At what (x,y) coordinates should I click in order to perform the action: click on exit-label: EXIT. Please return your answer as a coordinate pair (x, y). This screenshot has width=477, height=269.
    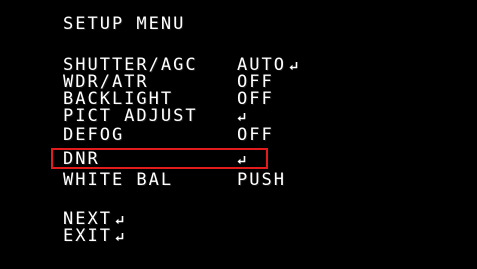
    Looking at the image, I should click on (87, 236).